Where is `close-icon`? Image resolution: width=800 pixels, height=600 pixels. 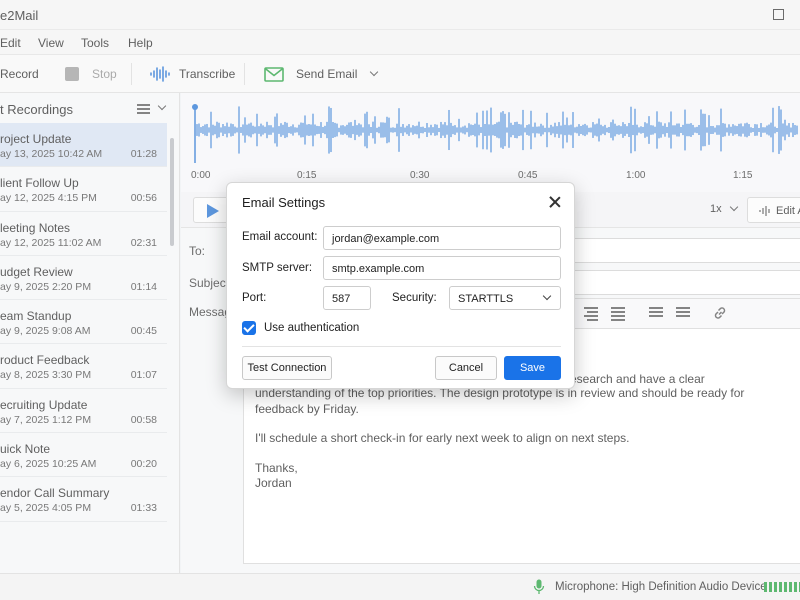
close-icon is located at coordinates (555, 202).